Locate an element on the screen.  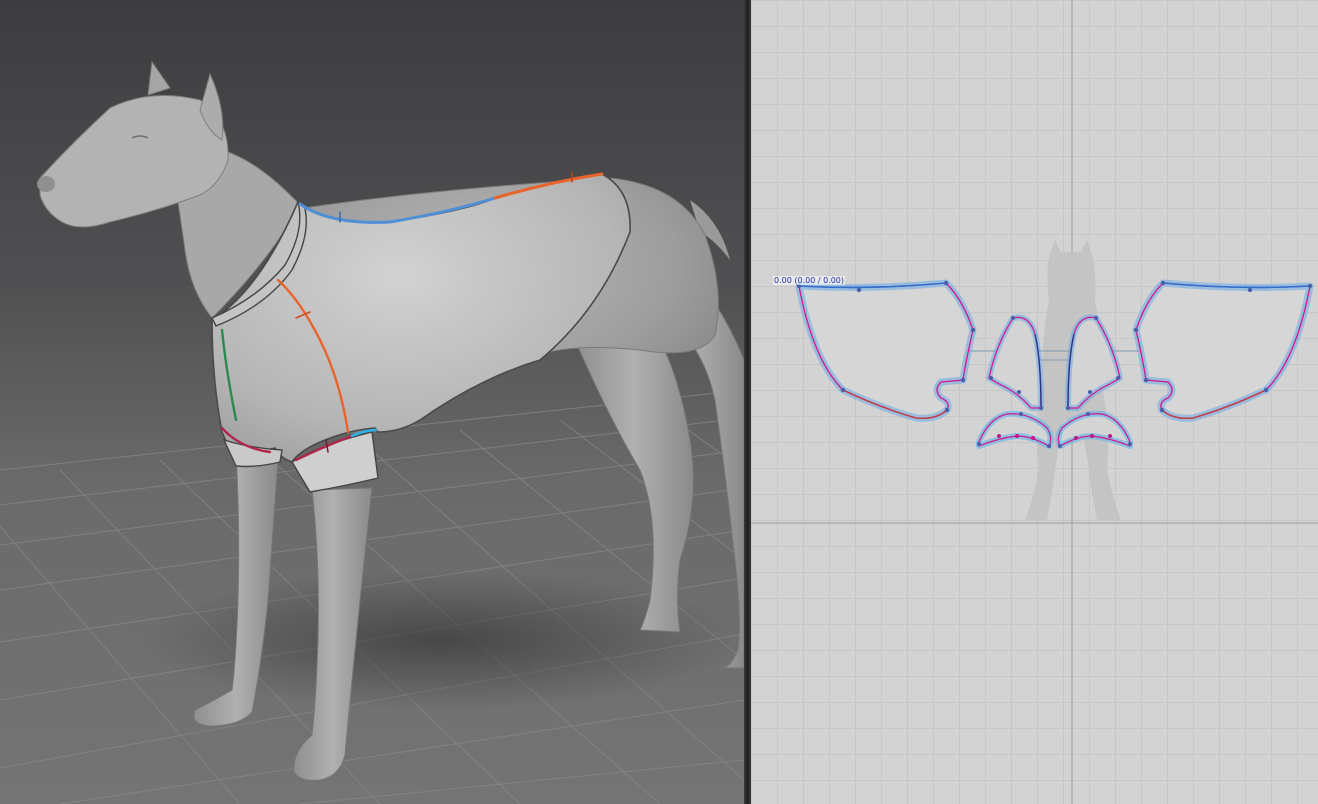
dog-nose is located at coordinates (46, 184).